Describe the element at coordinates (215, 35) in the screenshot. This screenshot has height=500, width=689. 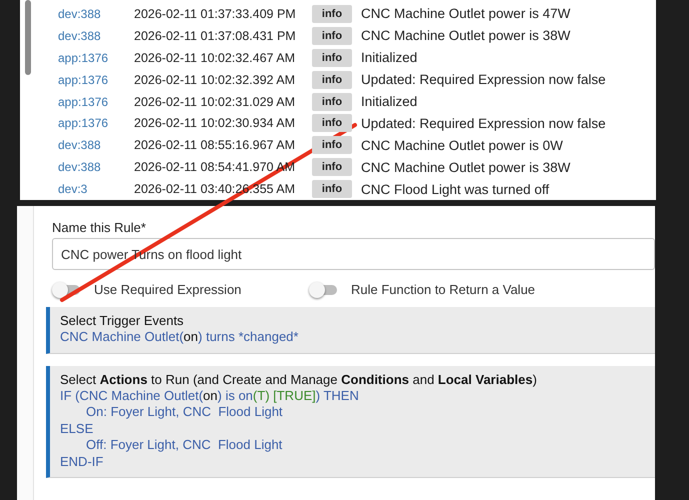
I see `log-timestamp: 2026-02-11 01:37:08.431 PM` at that location.